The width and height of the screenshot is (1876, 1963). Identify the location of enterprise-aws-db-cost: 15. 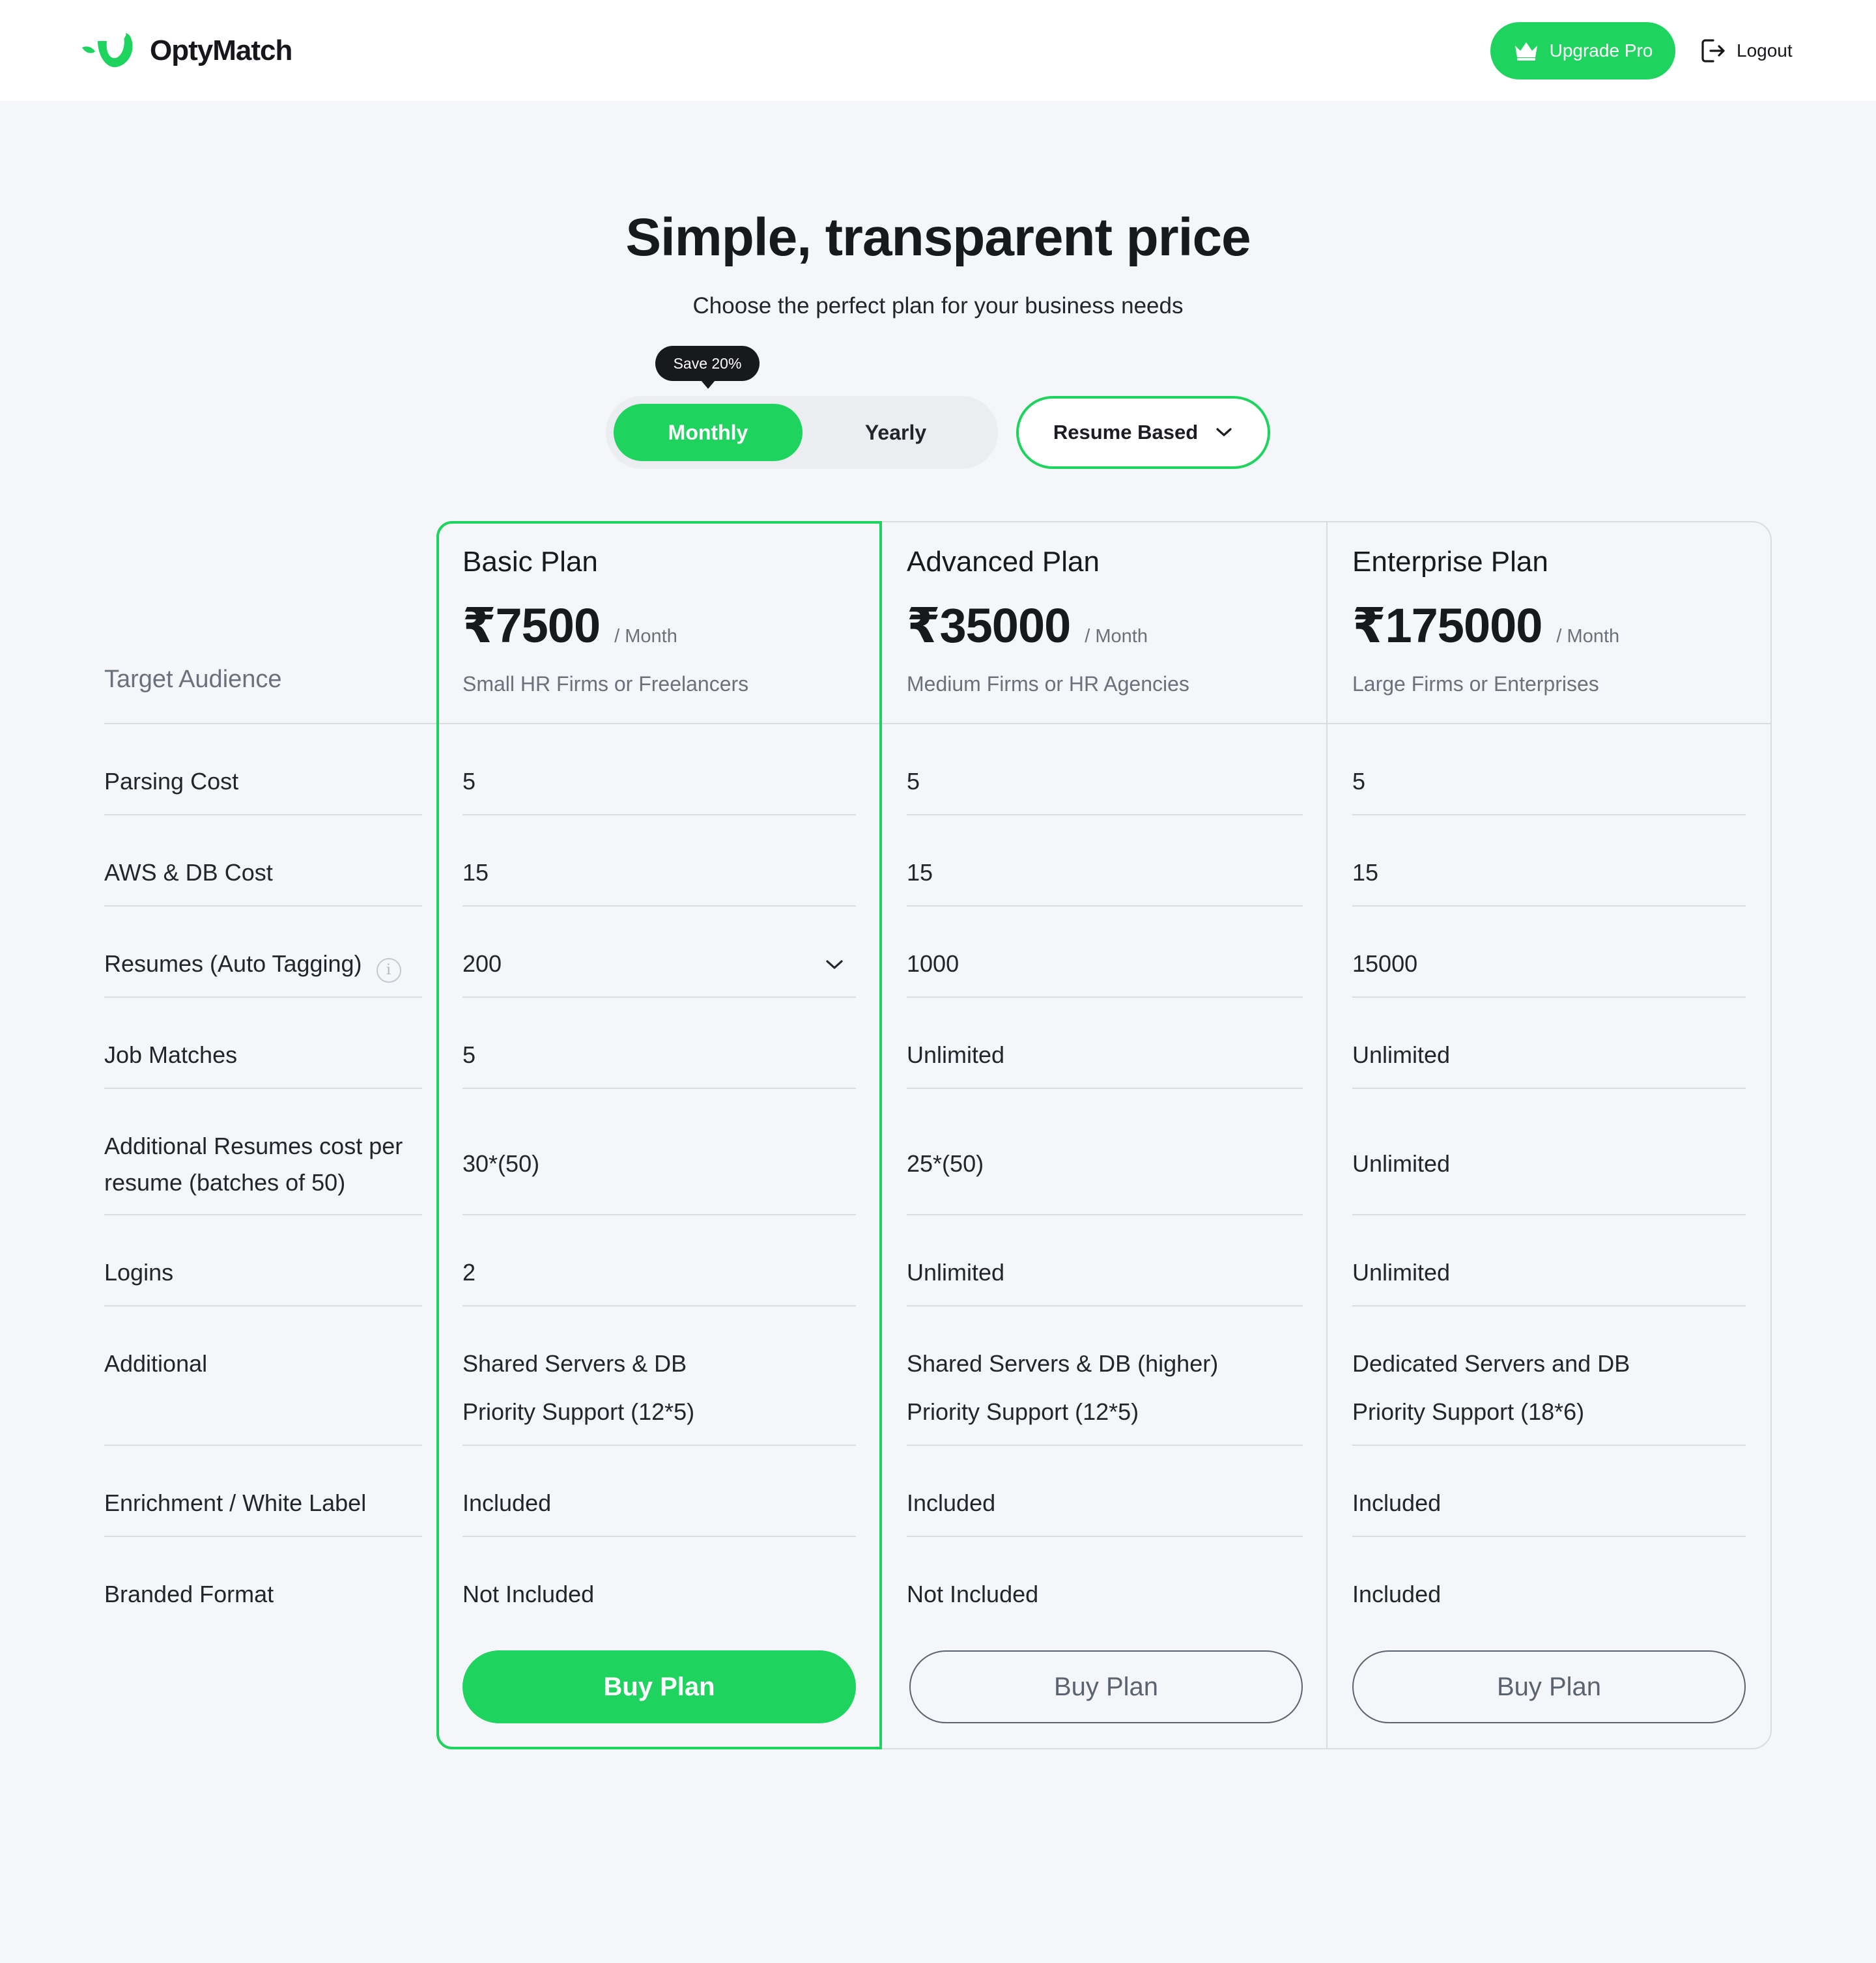
(1366, 873).